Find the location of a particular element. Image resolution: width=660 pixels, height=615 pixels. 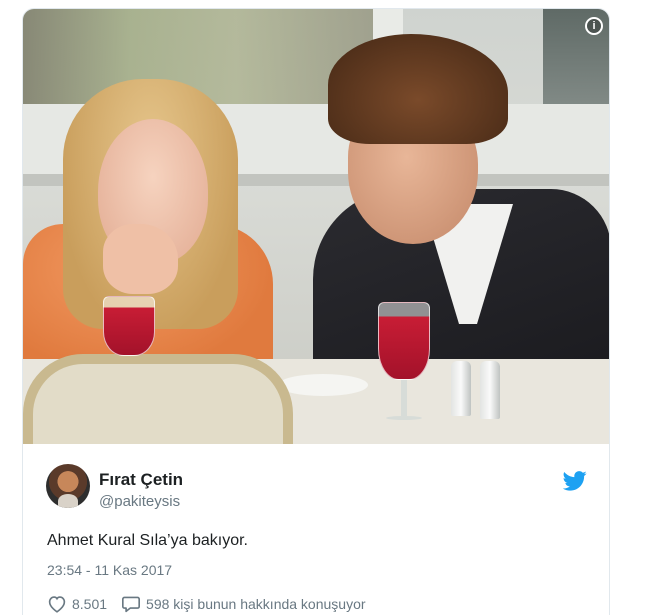

avatar is located at coordinates (68, 486).